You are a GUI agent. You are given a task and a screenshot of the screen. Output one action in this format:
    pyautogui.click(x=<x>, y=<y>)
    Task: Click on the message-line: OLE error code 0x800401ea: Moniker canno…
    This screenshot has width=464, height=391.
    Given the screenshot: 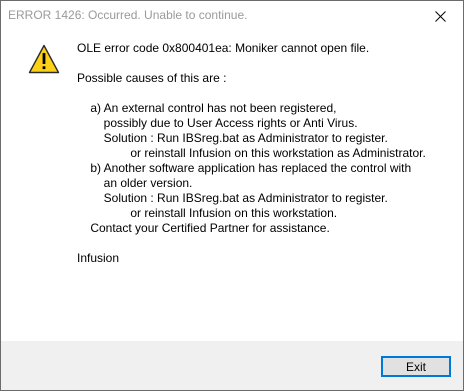 What is the action you would take?
    pyautogui.click(x=223, y=48)
    